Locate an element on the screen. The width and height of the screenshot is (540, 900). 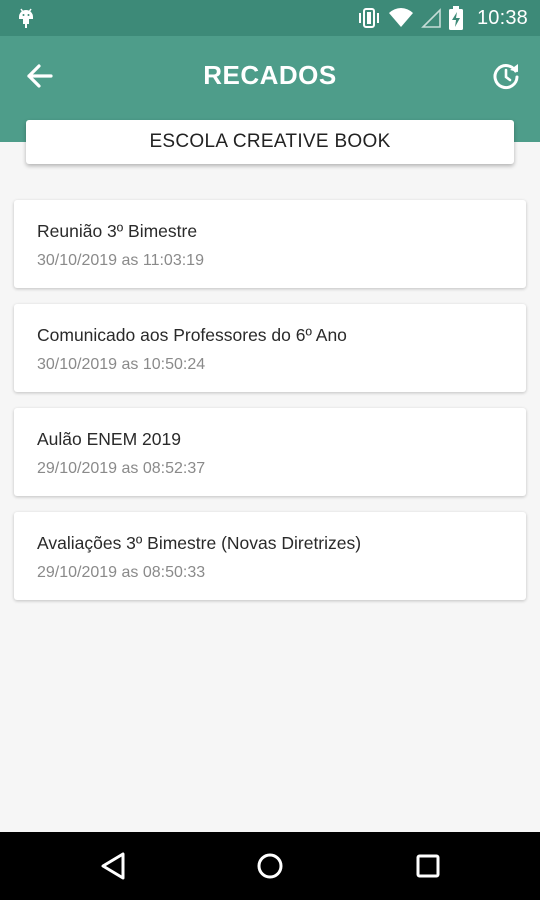
school-selector: ESCOLA CREATIVE BOOK is located at coordinates (270, 142).